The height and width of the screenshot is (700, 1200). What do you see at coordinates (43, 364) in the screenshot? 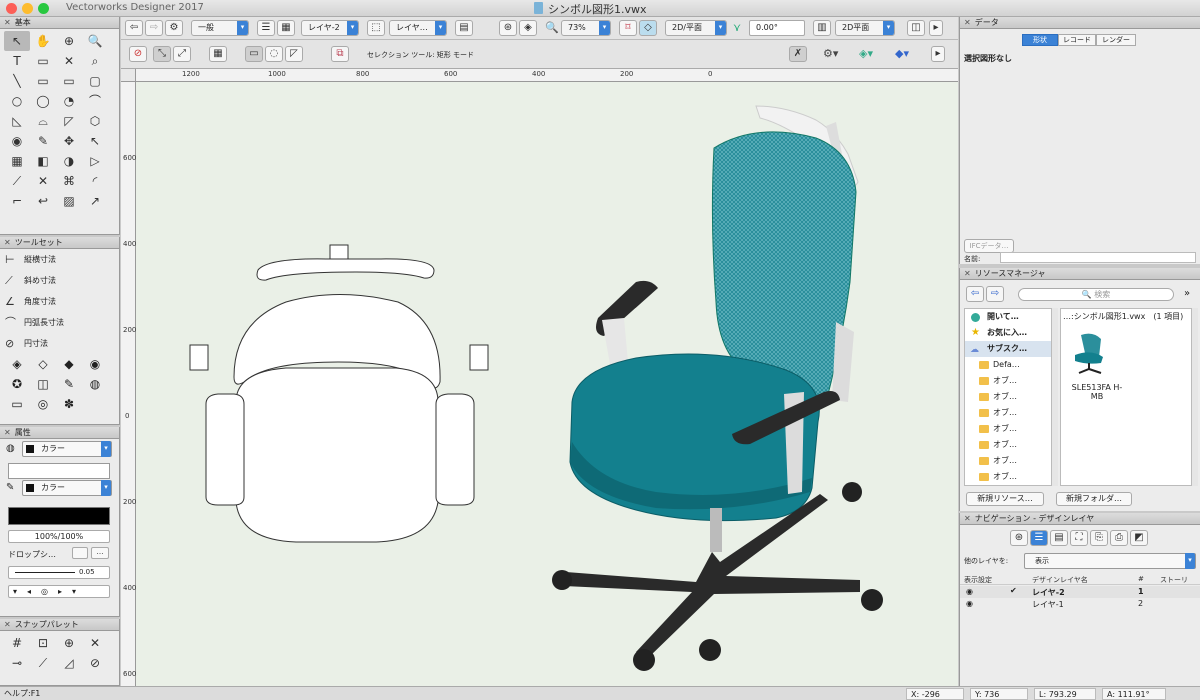
I see `toolset-icon: ◇` at bounding box center [43, 364].